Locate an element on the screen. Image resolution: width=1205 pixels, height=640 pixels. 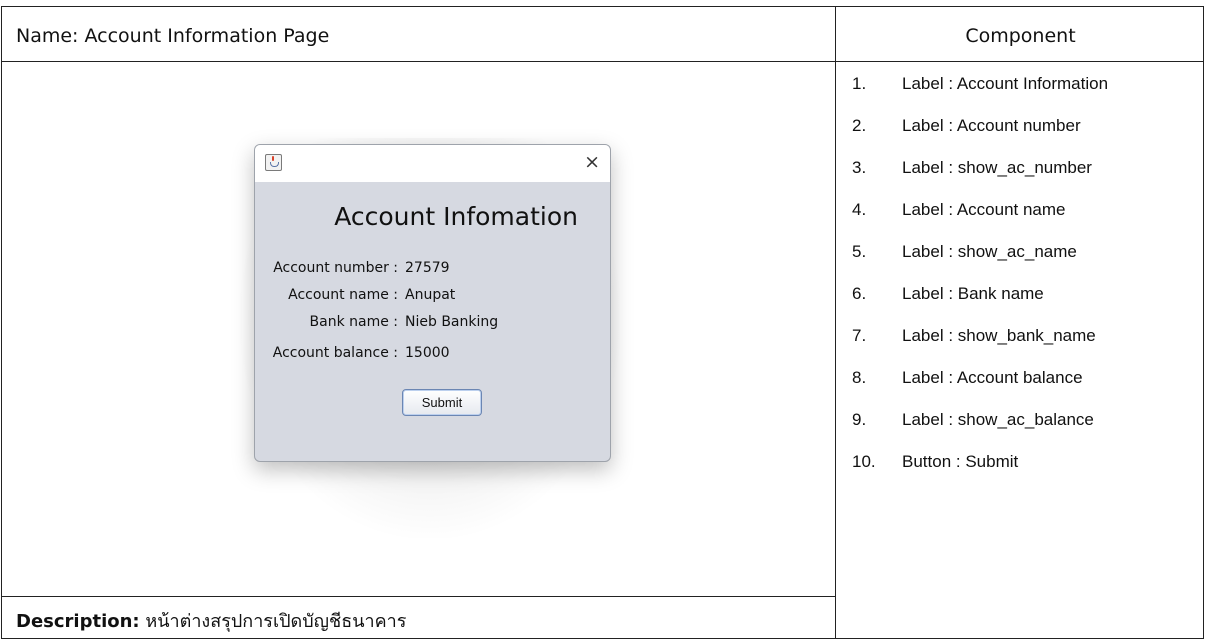
bank-name-value: Nieb Banking is located at coordinates (452, 322).